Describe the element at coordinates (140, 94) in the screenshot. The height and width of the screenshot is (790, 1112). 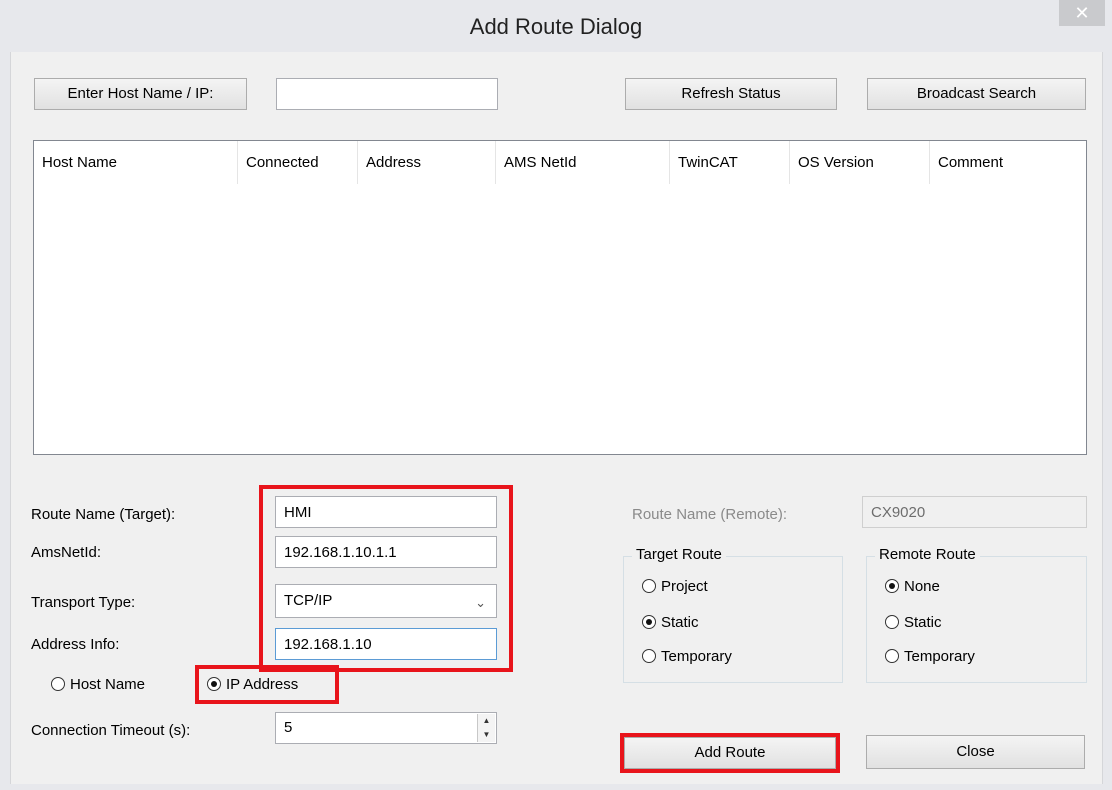
I see `enter-host-button: Enter Host Name / IP:` at that location.